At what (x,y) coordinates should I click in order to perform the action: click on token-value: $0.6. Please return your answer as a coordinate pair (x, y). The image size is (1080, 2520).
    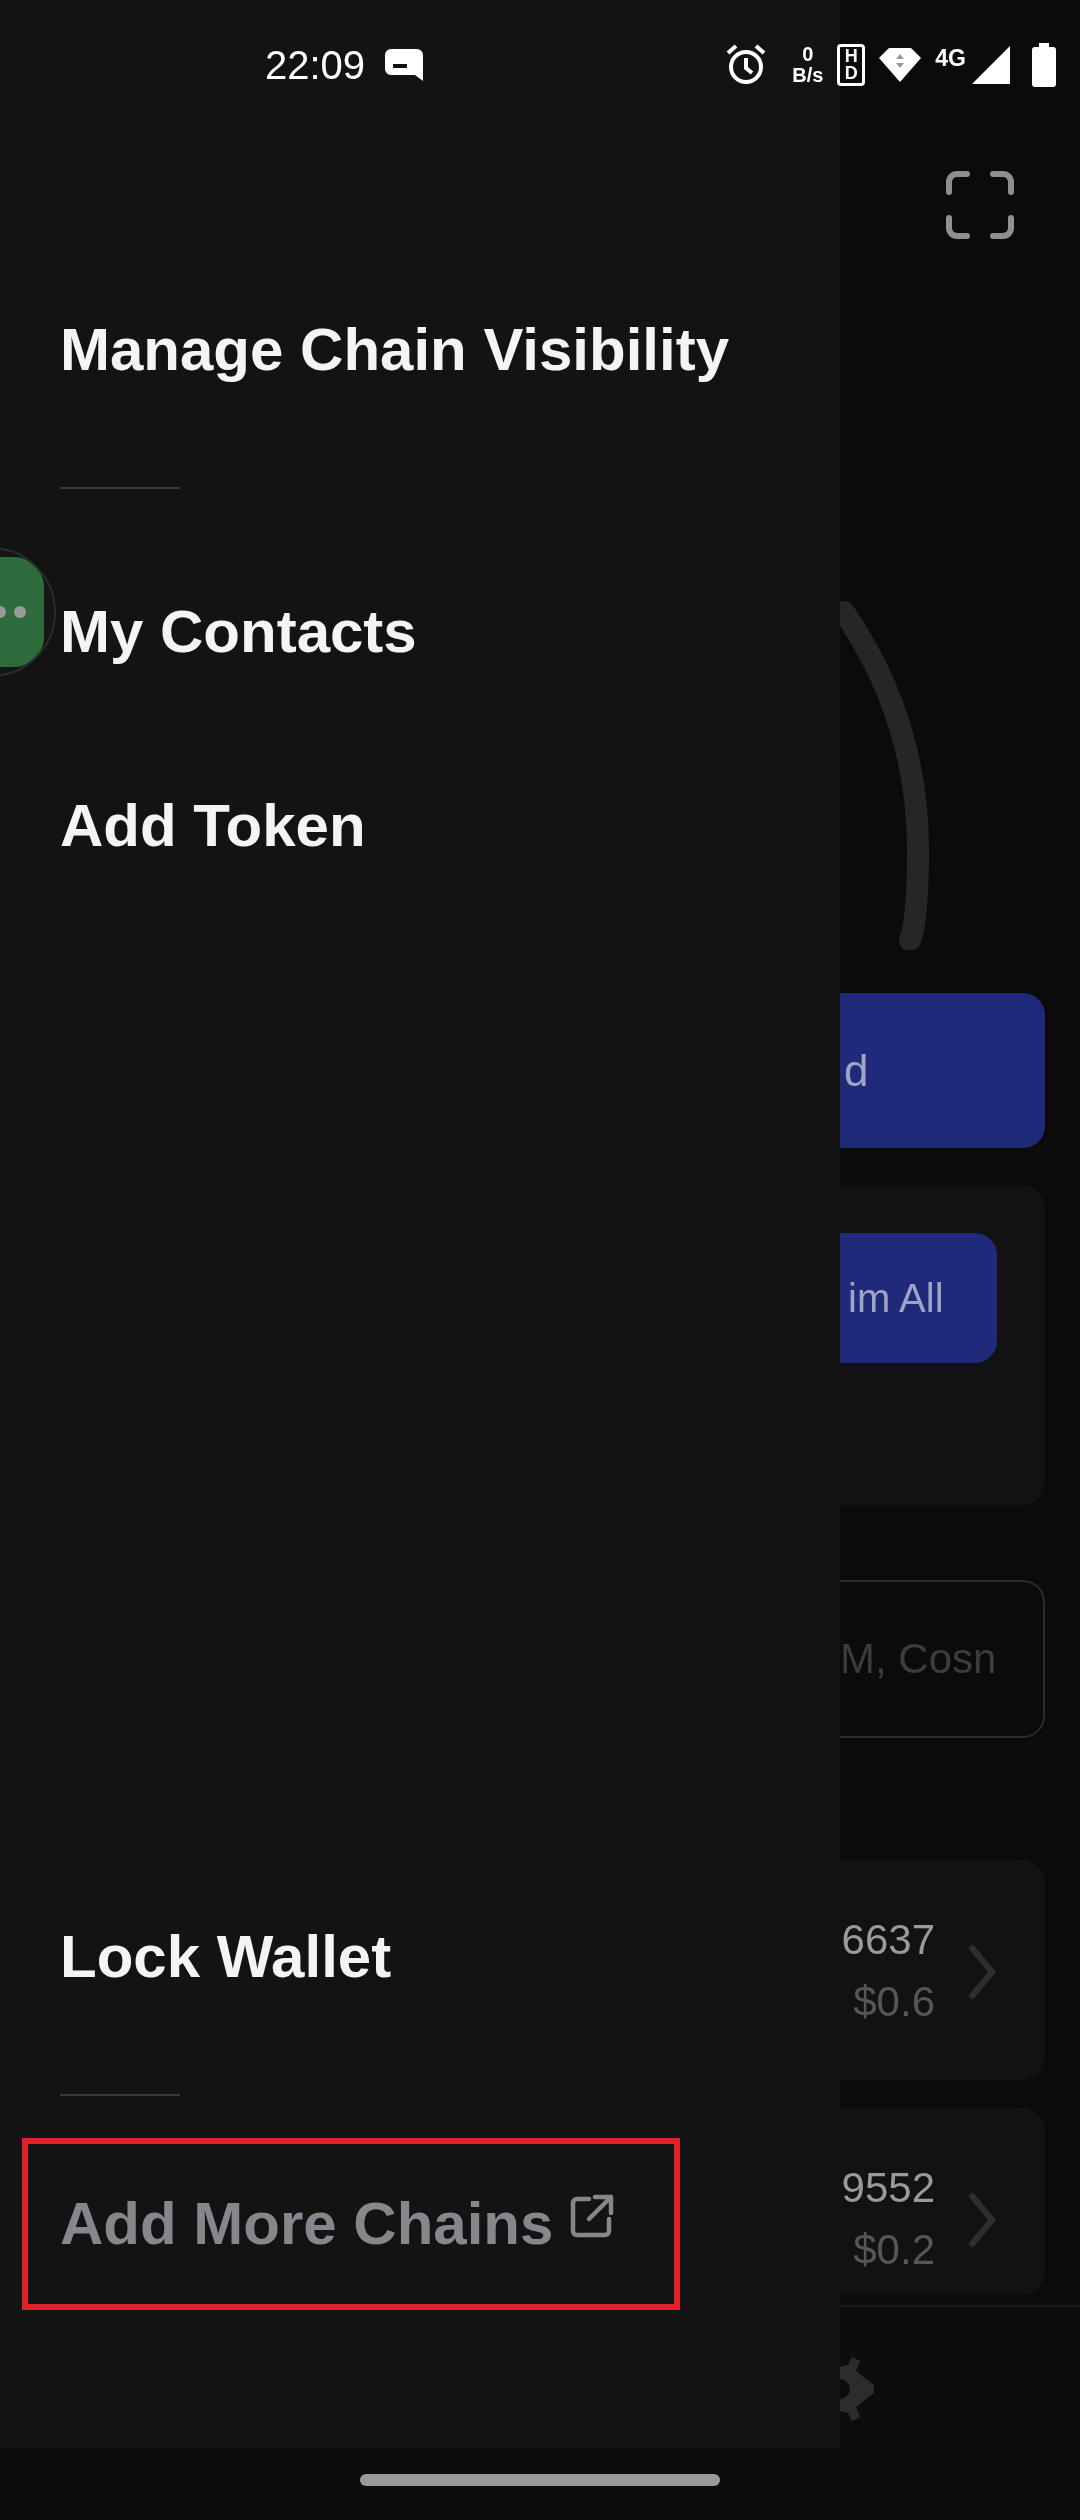
    Looking at the image, I should click on (894, 2002).